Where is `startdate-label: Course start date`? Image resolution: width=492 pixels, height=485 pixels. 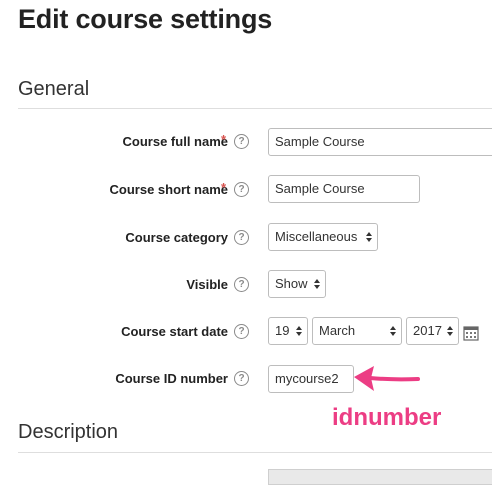 startdate-label: Course start date is located at coordinates (174, 331).